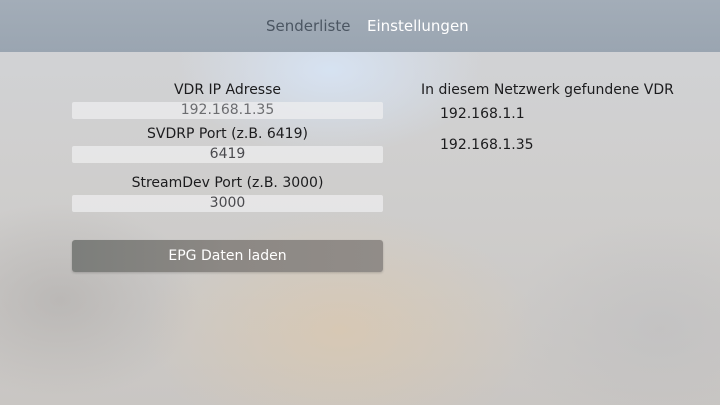  Describe the element at coordinates (227, 183) in the screenshot. I see `streamdev-port-label: StreamDev Port (z.B. 3000)` at that location.